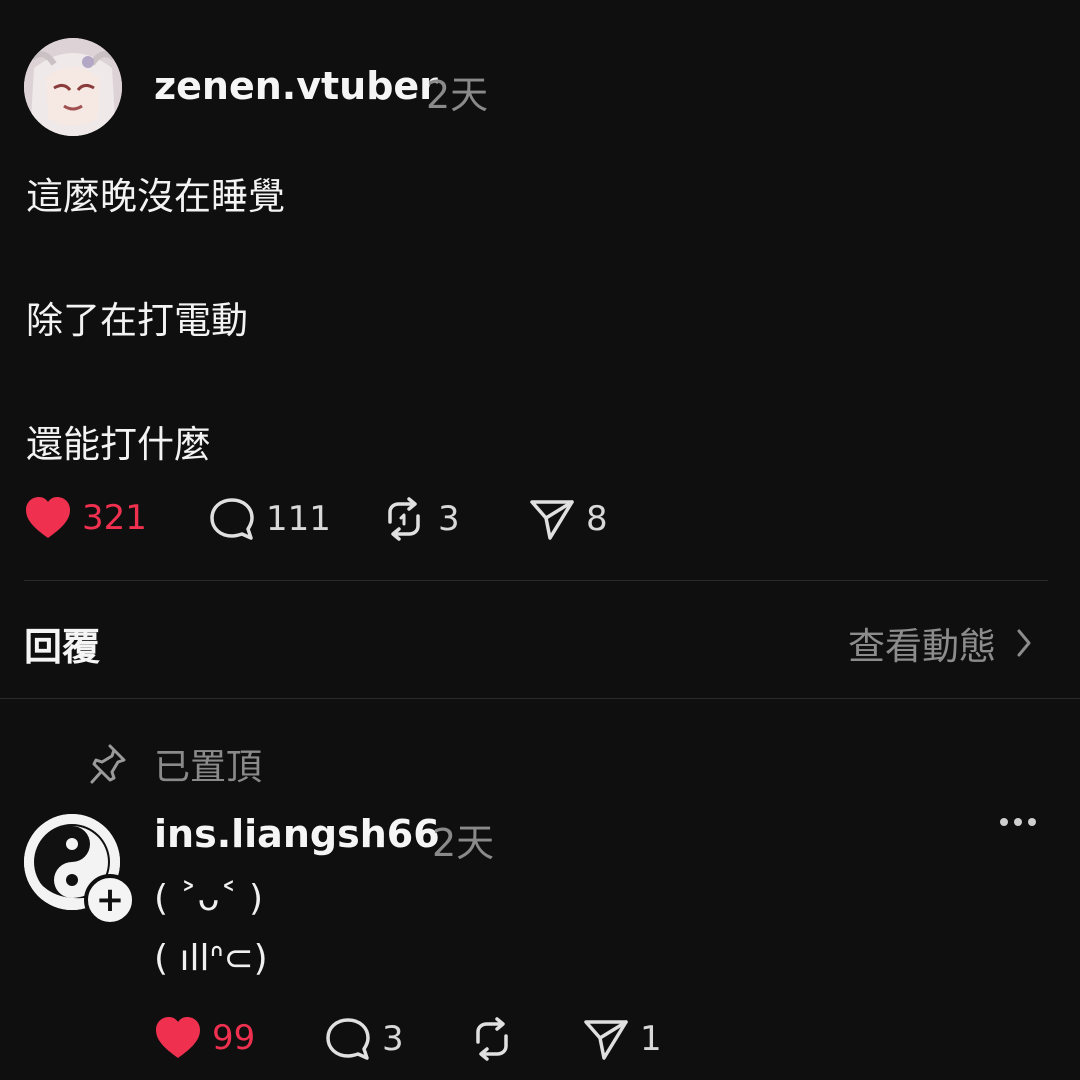 Image resolution: width=1080 pixels, height=1080 pixels. I want to click on reply-share-button: 1, so click(622, 1039).